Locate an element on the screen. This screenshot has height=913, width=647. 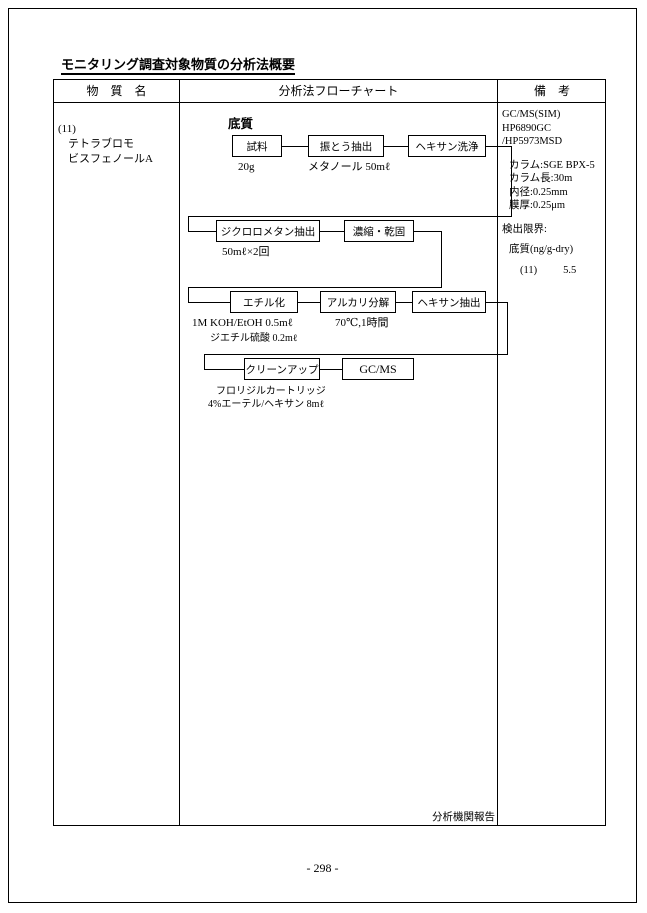
note-alkali-condition: 70℃,1時間 is located at coordinates (362, 323).